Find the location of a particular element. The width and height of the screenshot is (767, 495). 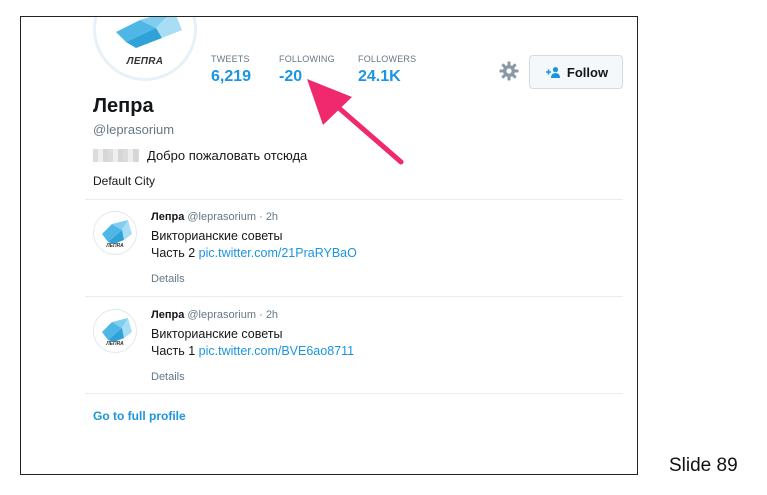

follow-button-label: Follow is located at coordinates (587, 72).